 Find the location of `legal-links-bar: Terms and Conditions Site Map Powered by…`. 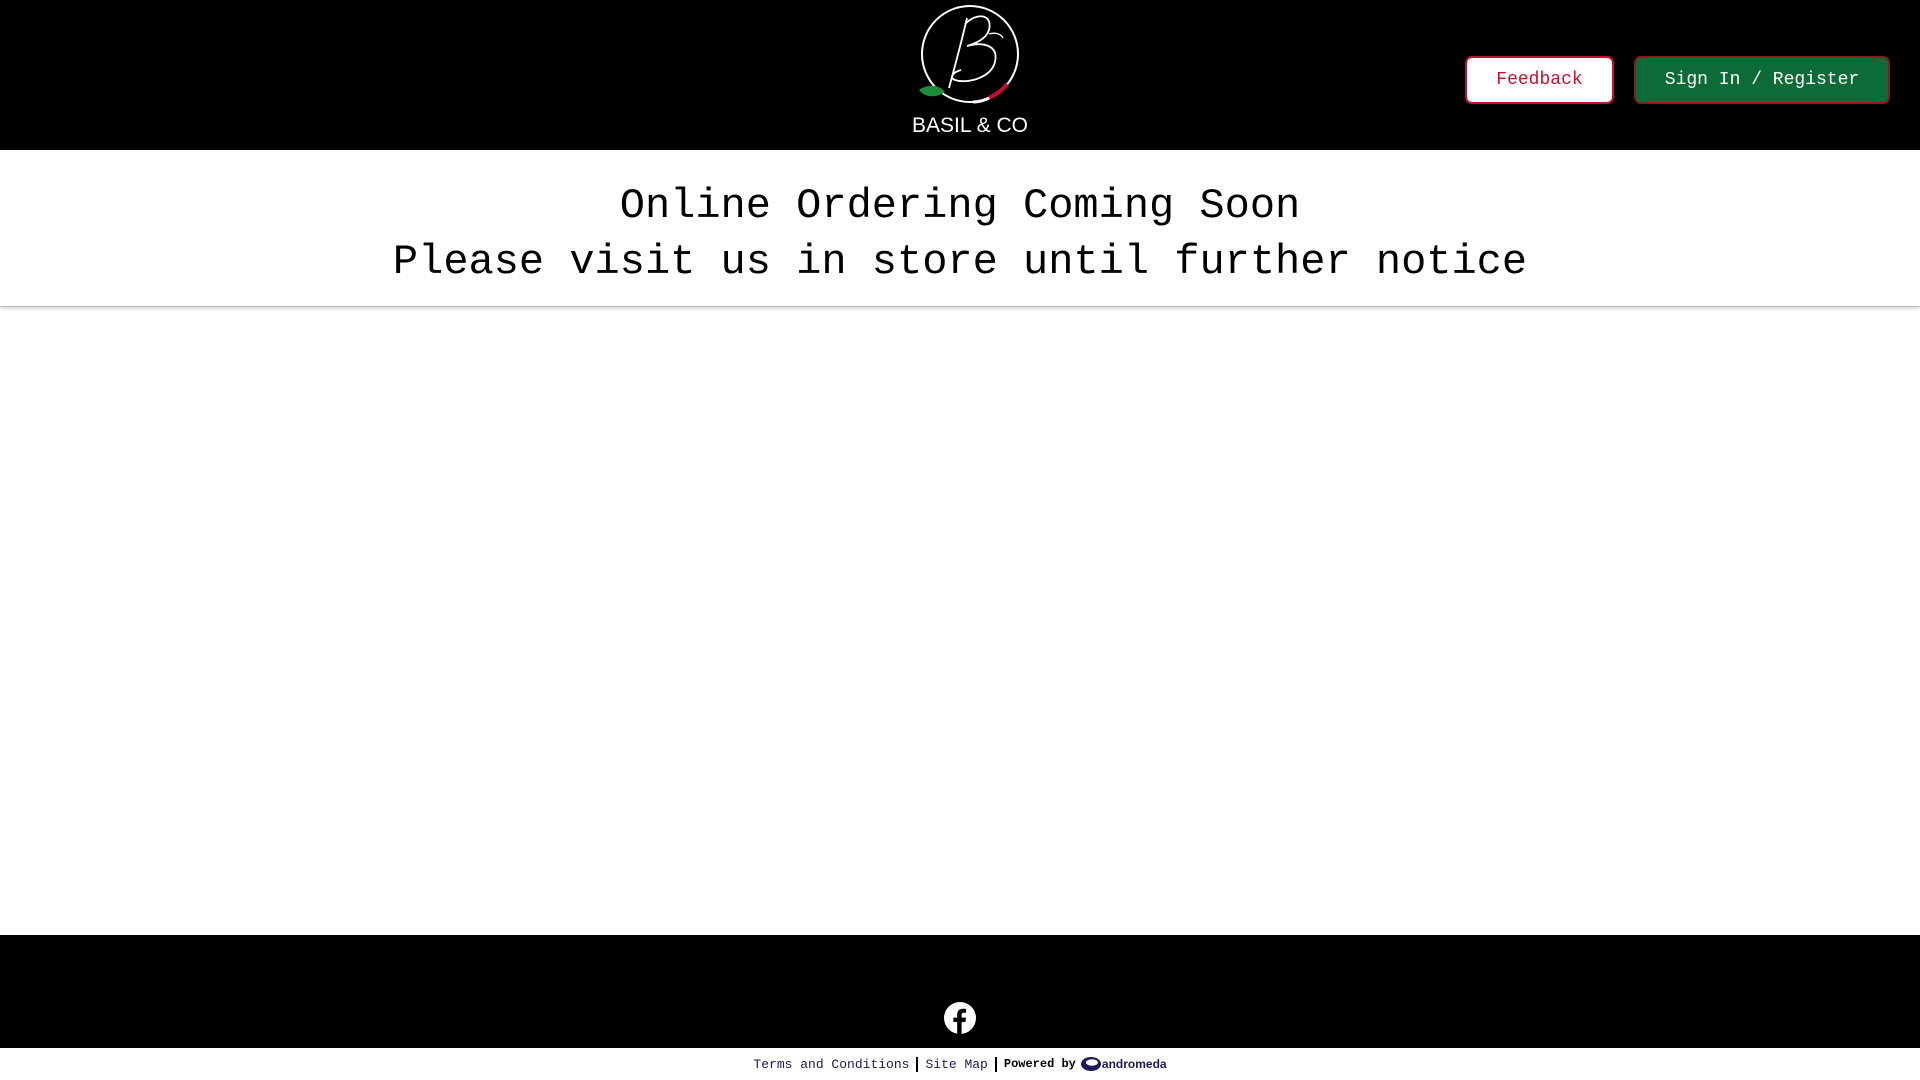

legal-links-bar: Terms and Conditions Site Map Powered by… is located at coordinates (960, 1064).